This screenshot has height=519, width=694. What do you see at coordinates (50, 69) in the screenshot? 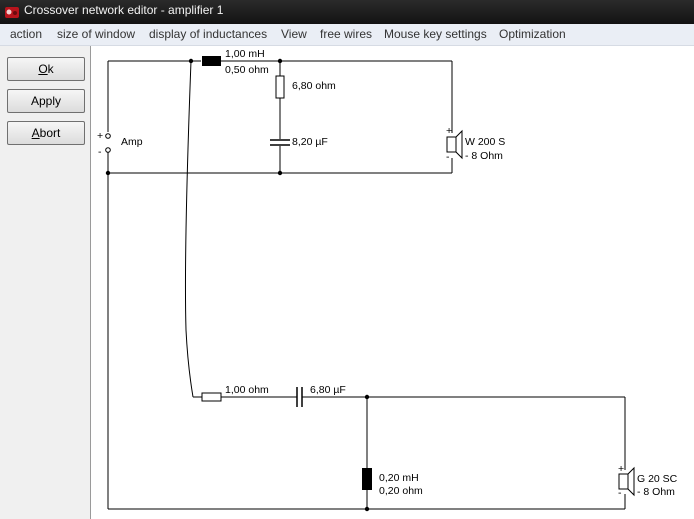
I see `ok-button-label: k` at bounding box center [50, 69].